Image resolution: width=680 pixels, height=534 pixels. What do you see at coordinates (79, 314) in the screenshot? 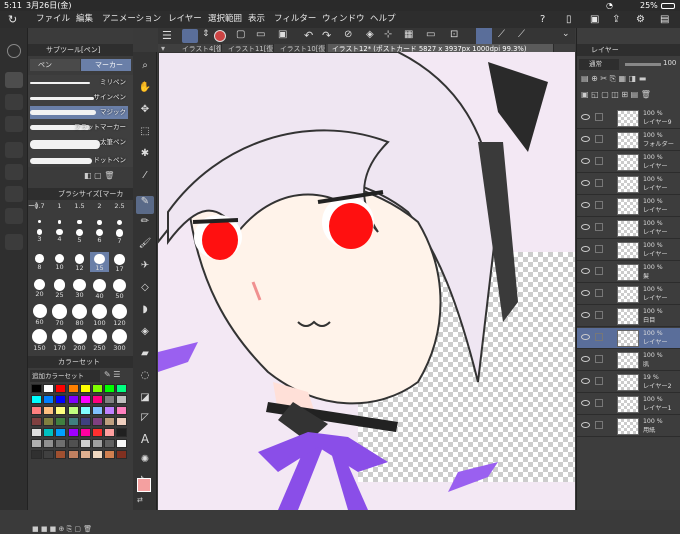
I see `brush-size-cell: 80` at bounding box center [79, 314].